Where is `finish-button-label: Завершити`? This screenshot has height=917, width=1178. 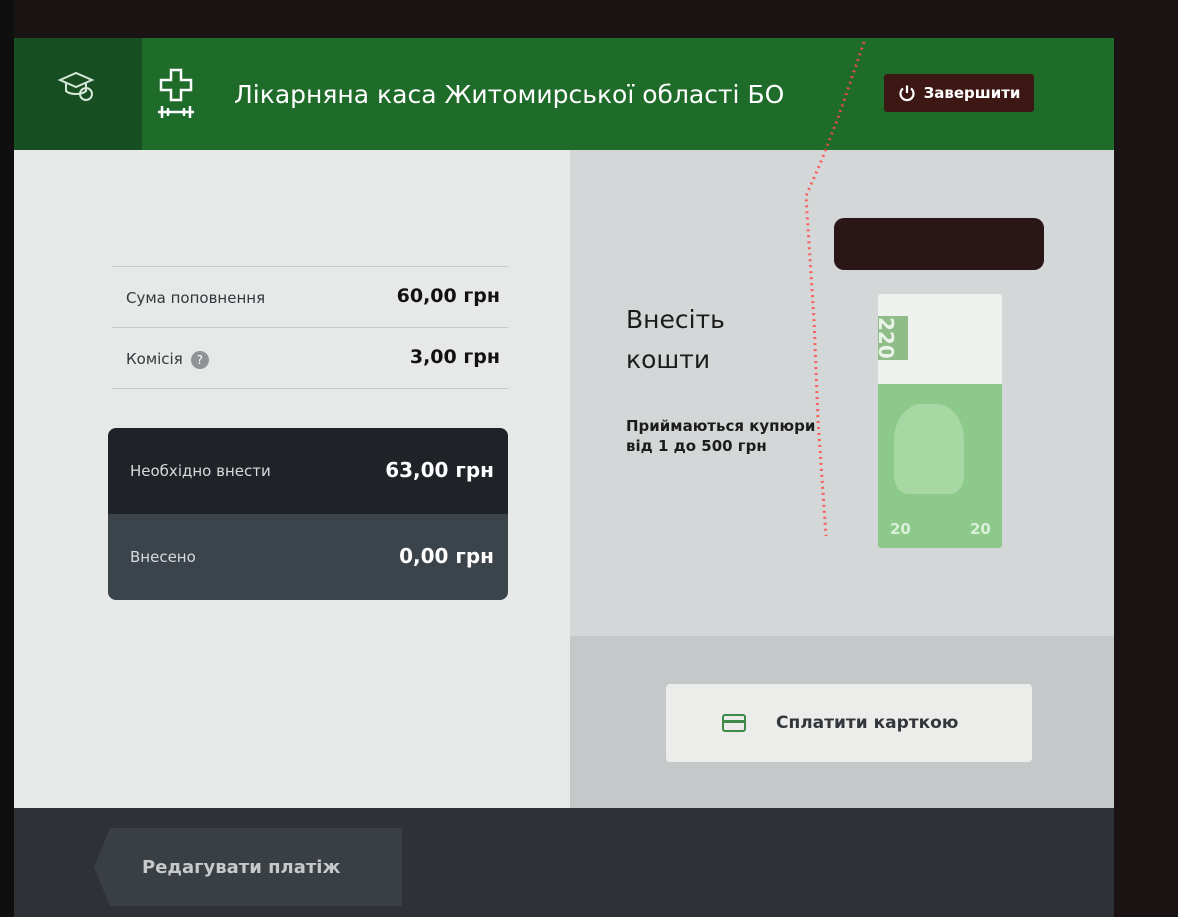 finish-button-label: Завершити is located at coordinates (972, 93).